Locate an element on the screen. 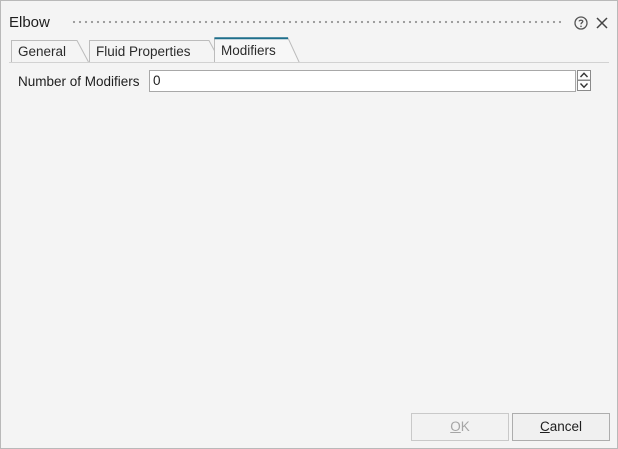  title-bar: Elbow is located at coordinates (309, 19).